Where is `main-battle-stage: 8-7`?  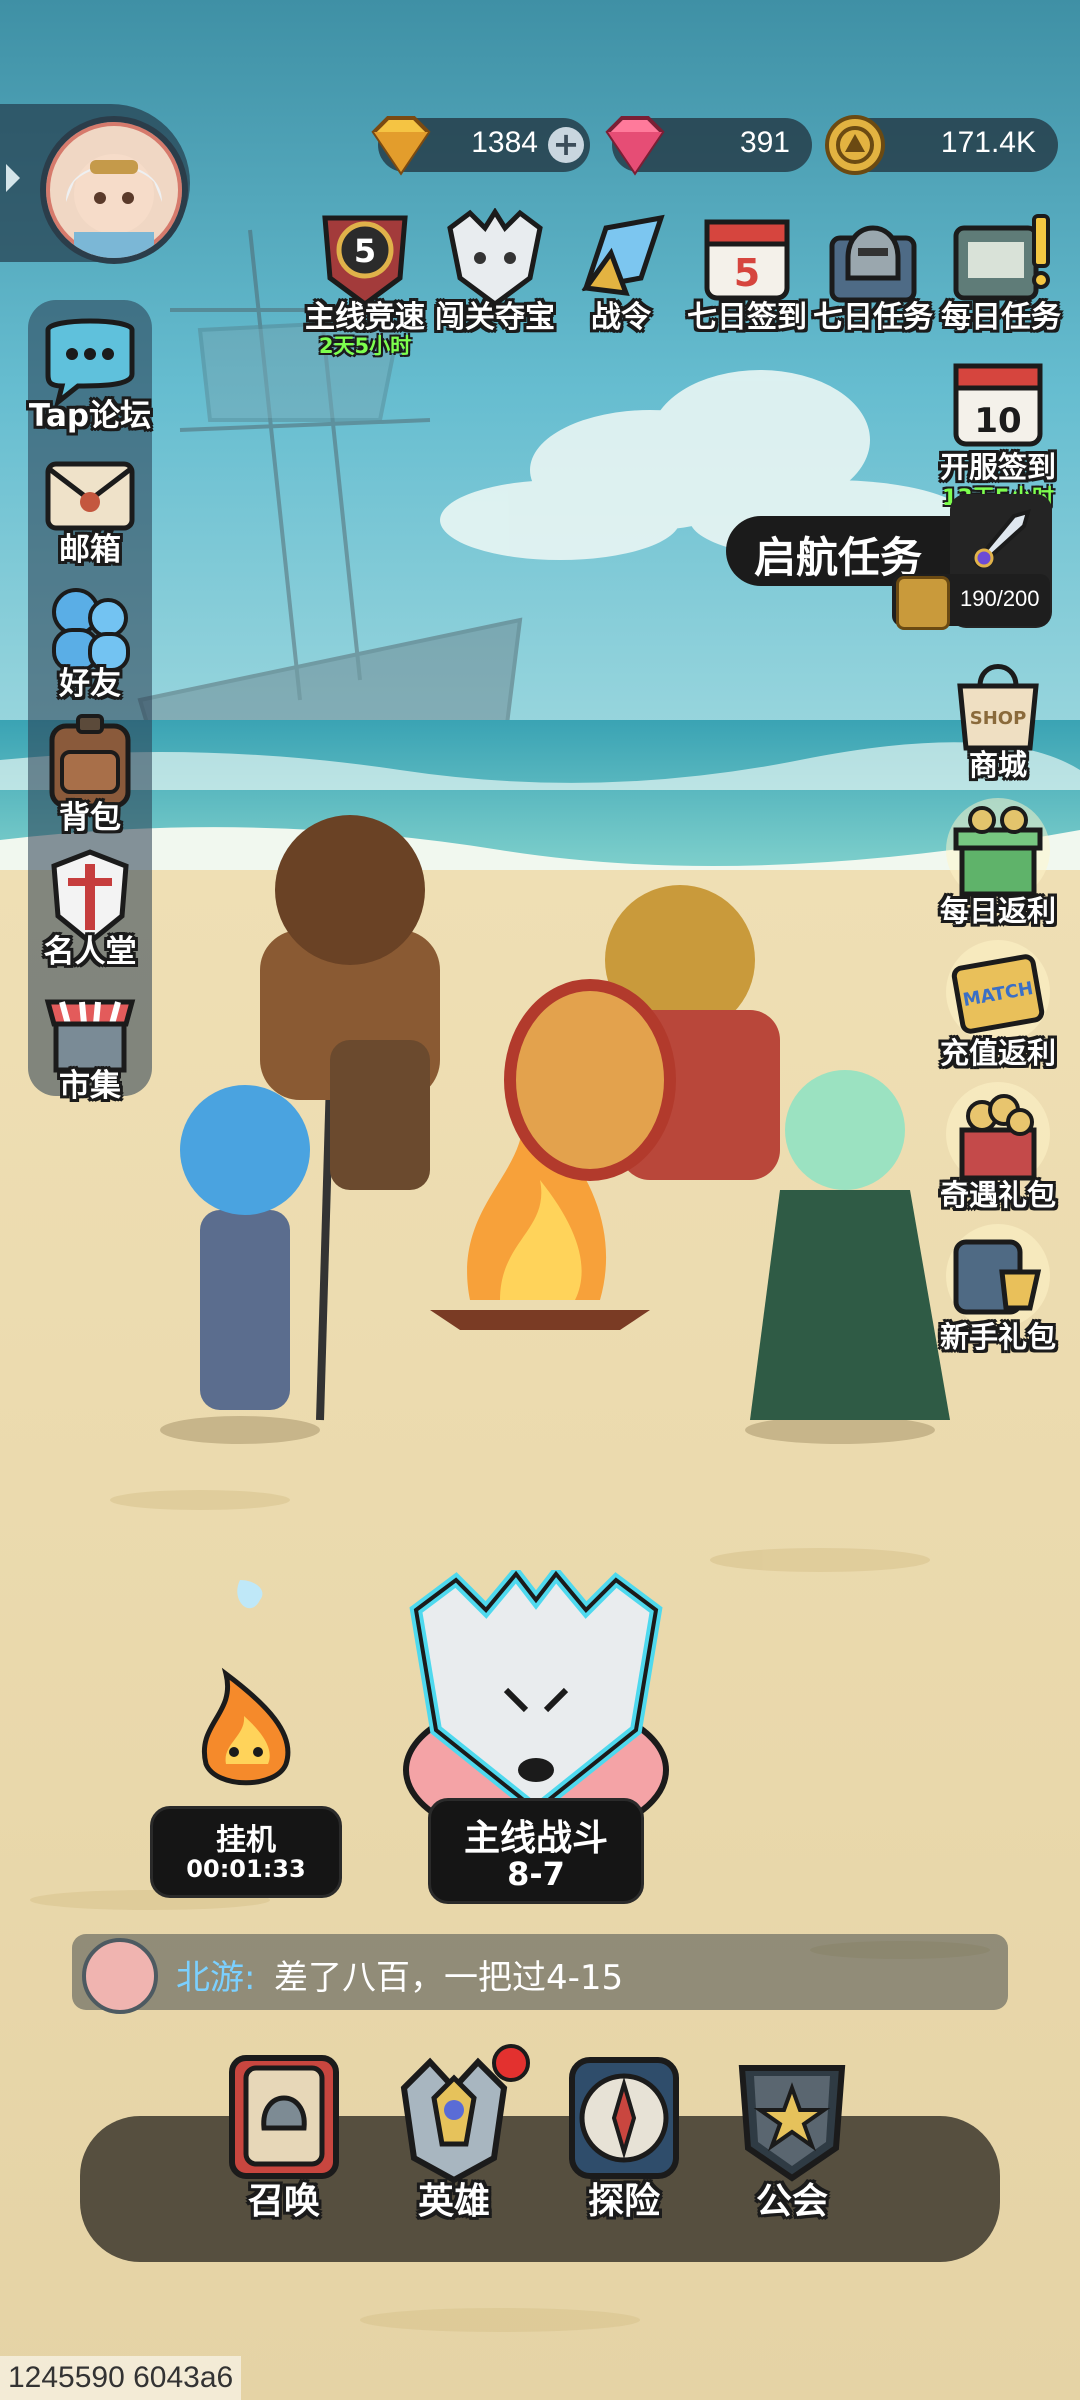
main-battle-stage: 8-7 is located at coordinates (536, 1874).